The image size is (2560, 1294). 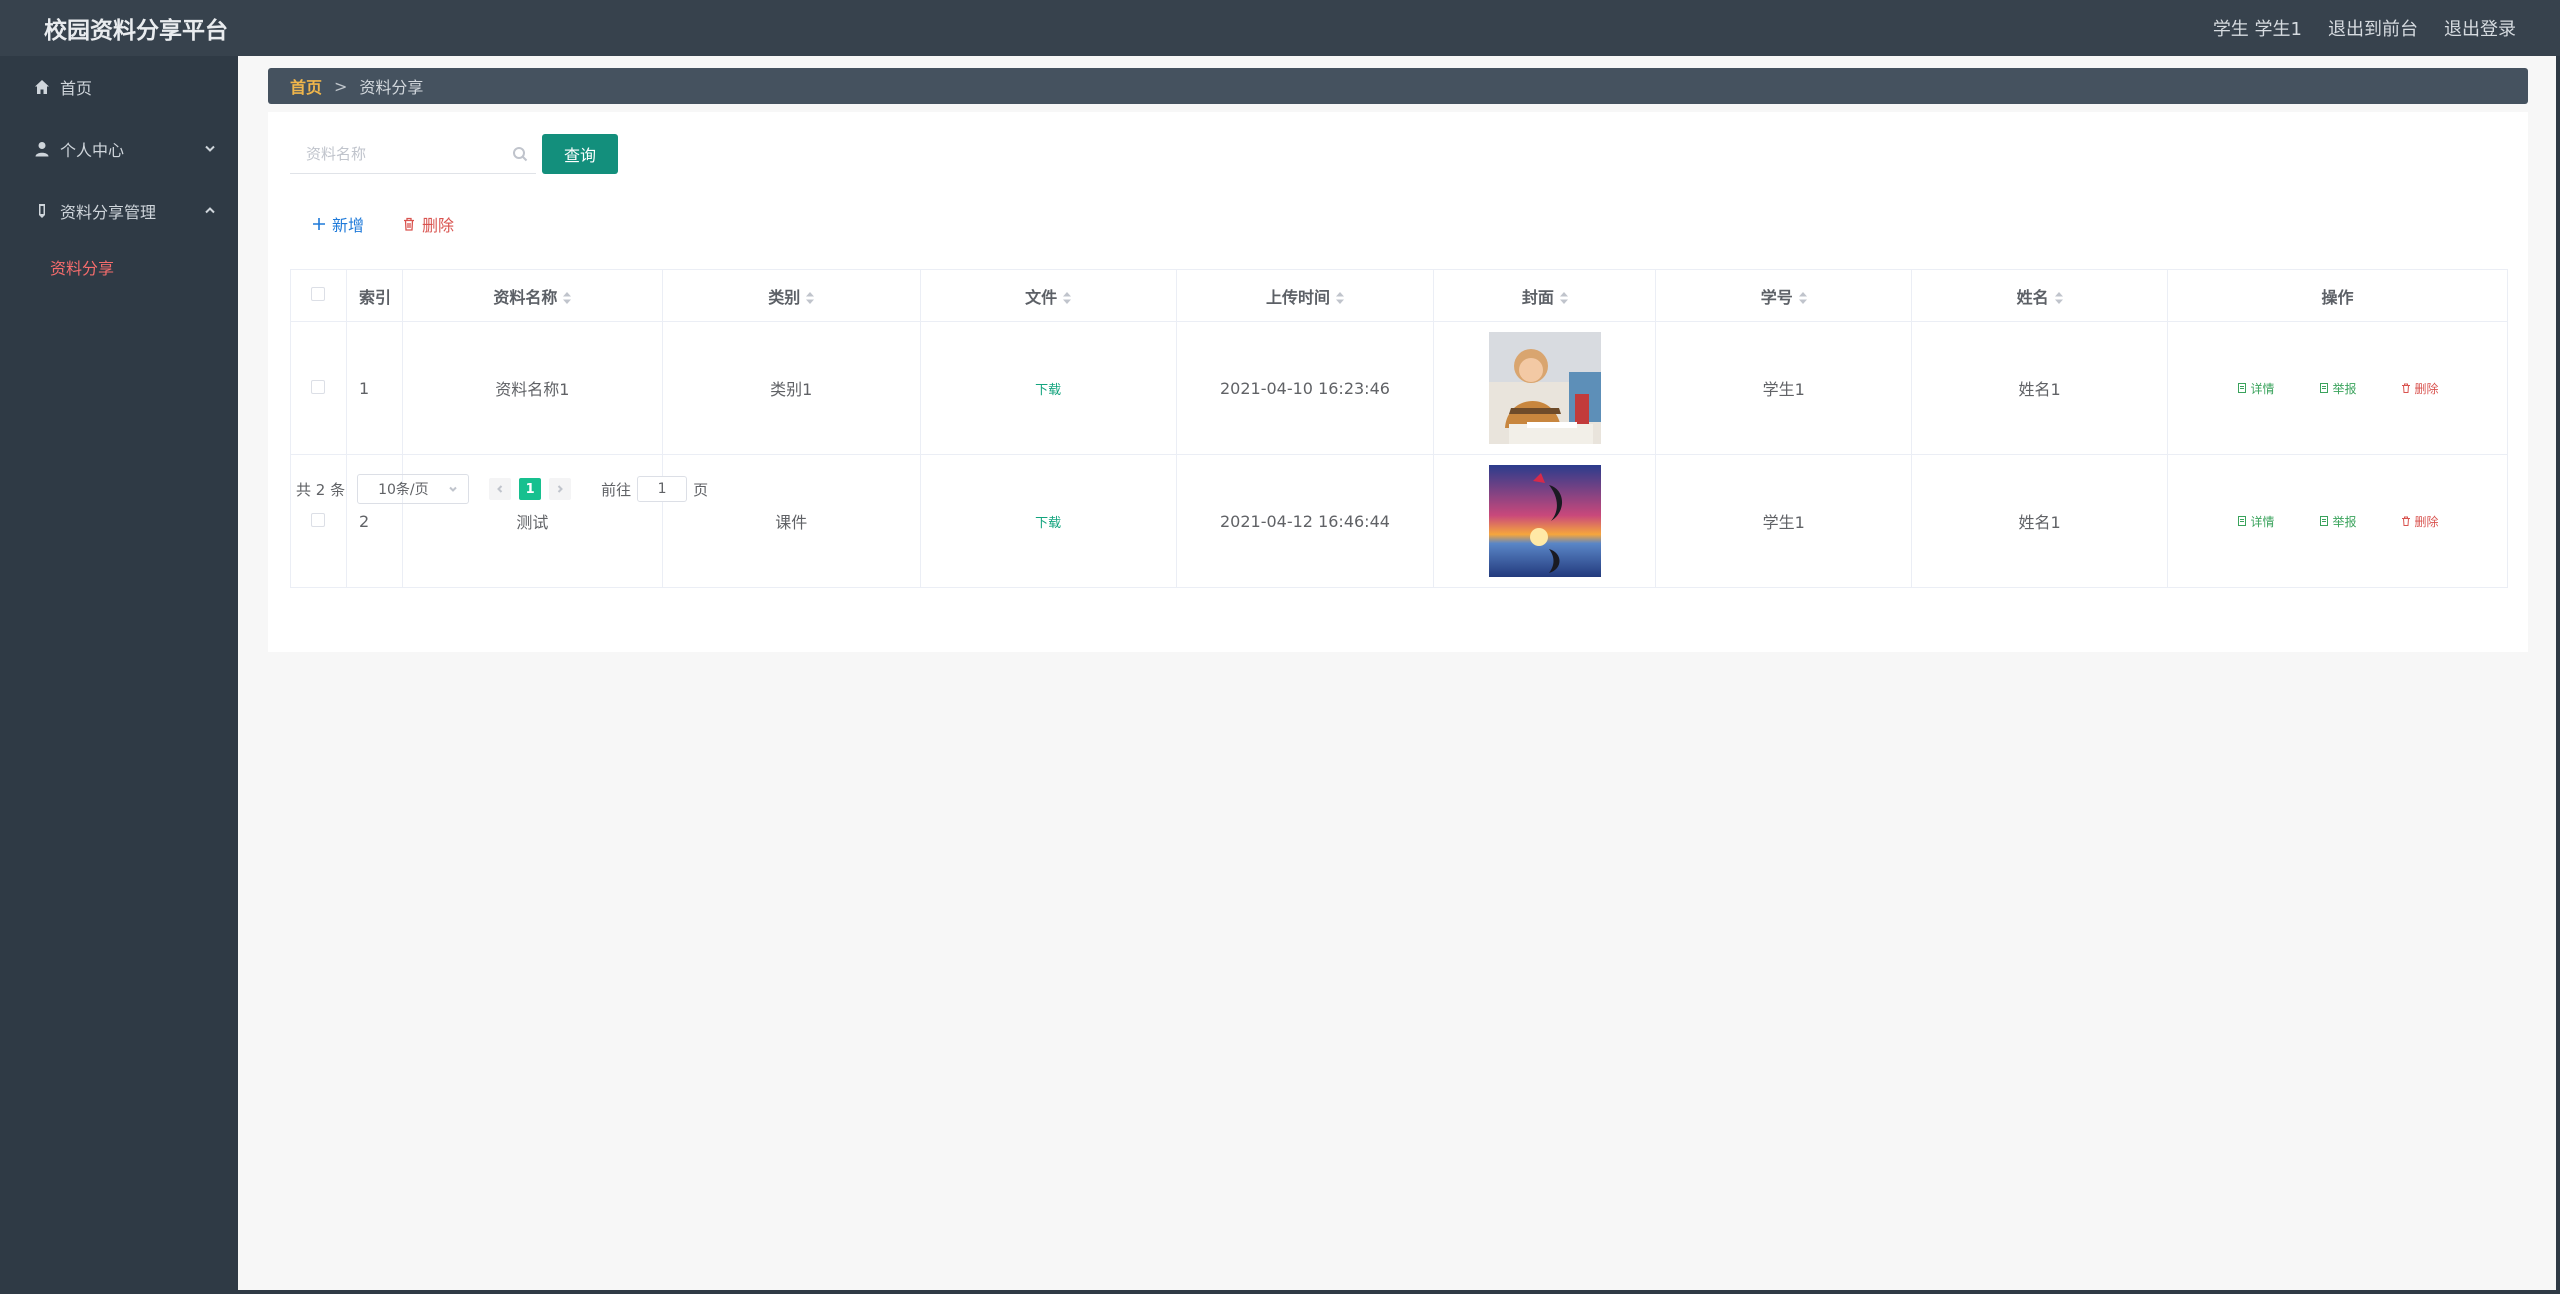 What do you see at coordinates (403, 490) in the screenshot?
I see `page-size-value: 10条/页` at bounding box center [403, 490].